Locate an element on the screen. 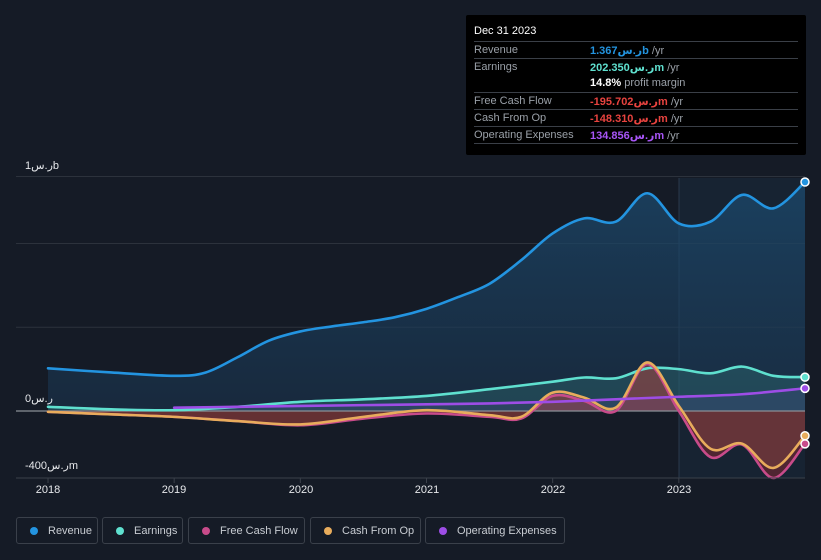 This screenshot has height=560, width=821. revenue-endpoint is located at coordinates (805, 182).